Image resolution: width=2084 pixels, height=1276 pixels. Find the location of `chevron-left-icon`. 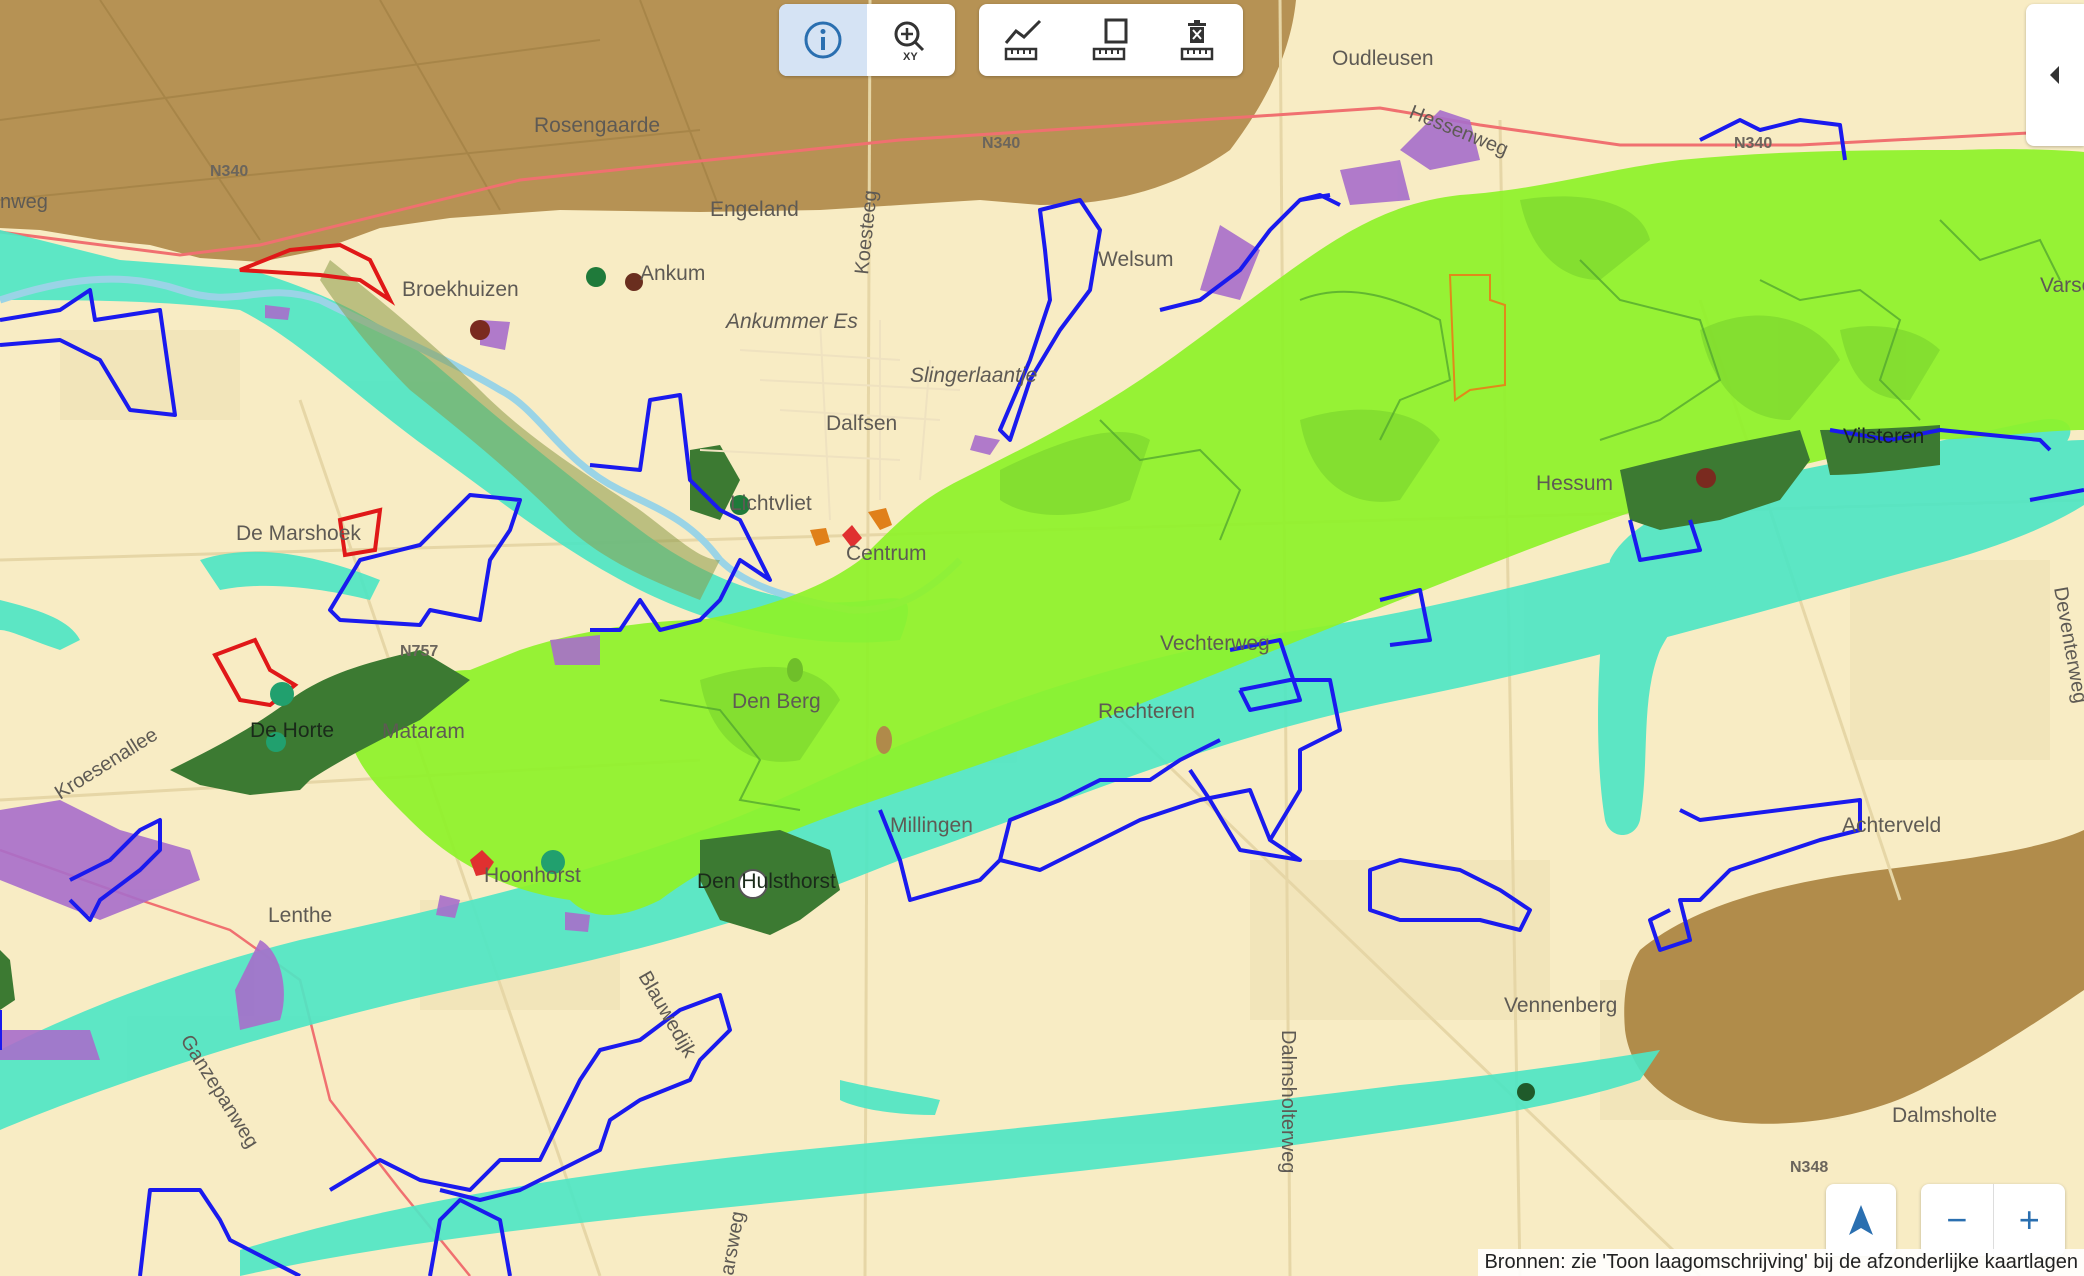

chevron-left-icon is located at coordinates (2054, 75).